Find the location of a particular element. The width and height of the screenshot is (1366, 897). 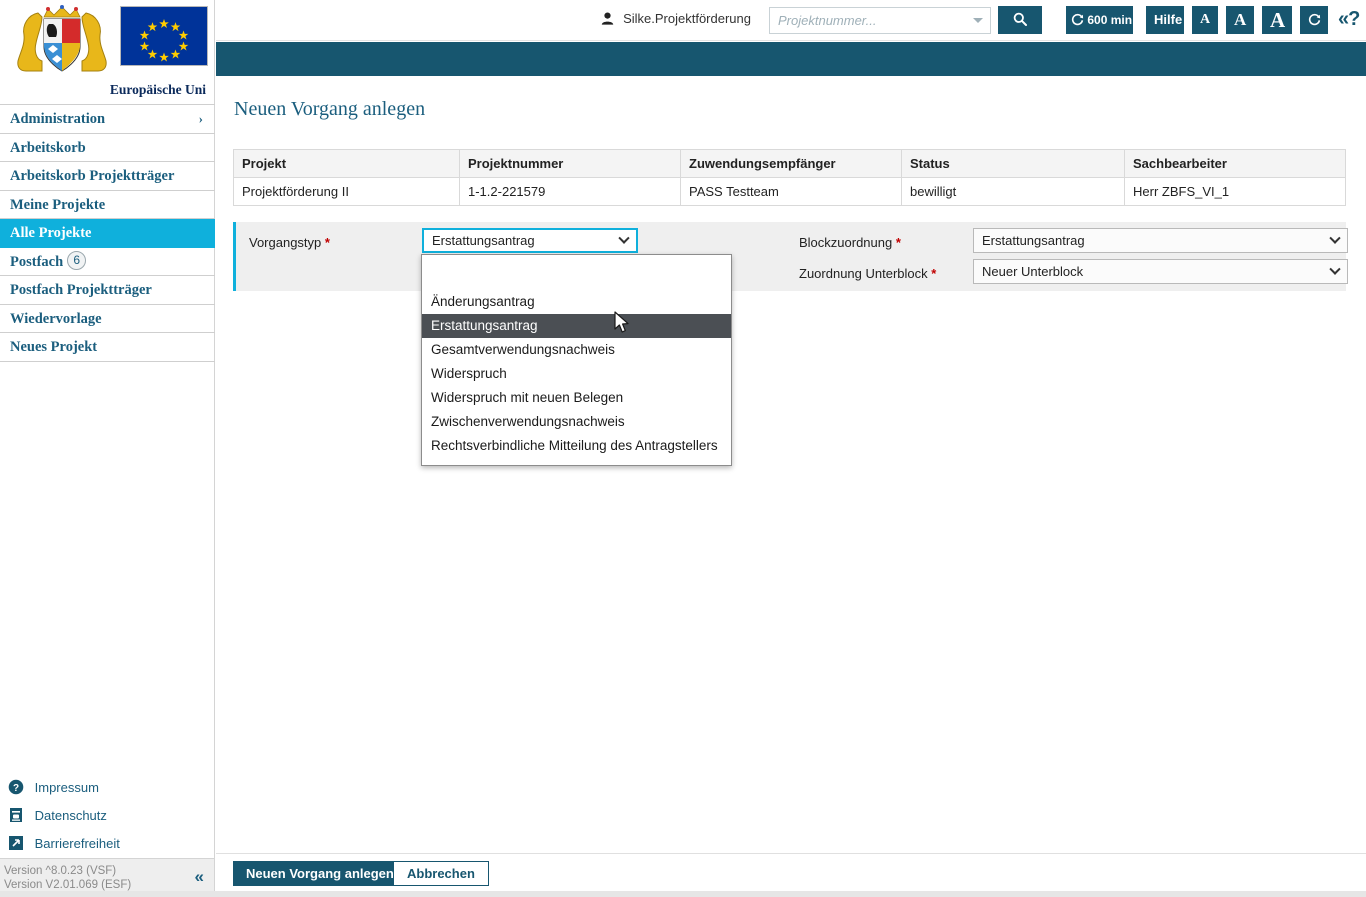

sidebar-item-label: Wiedervorlage is located at coordinates (56, 318).